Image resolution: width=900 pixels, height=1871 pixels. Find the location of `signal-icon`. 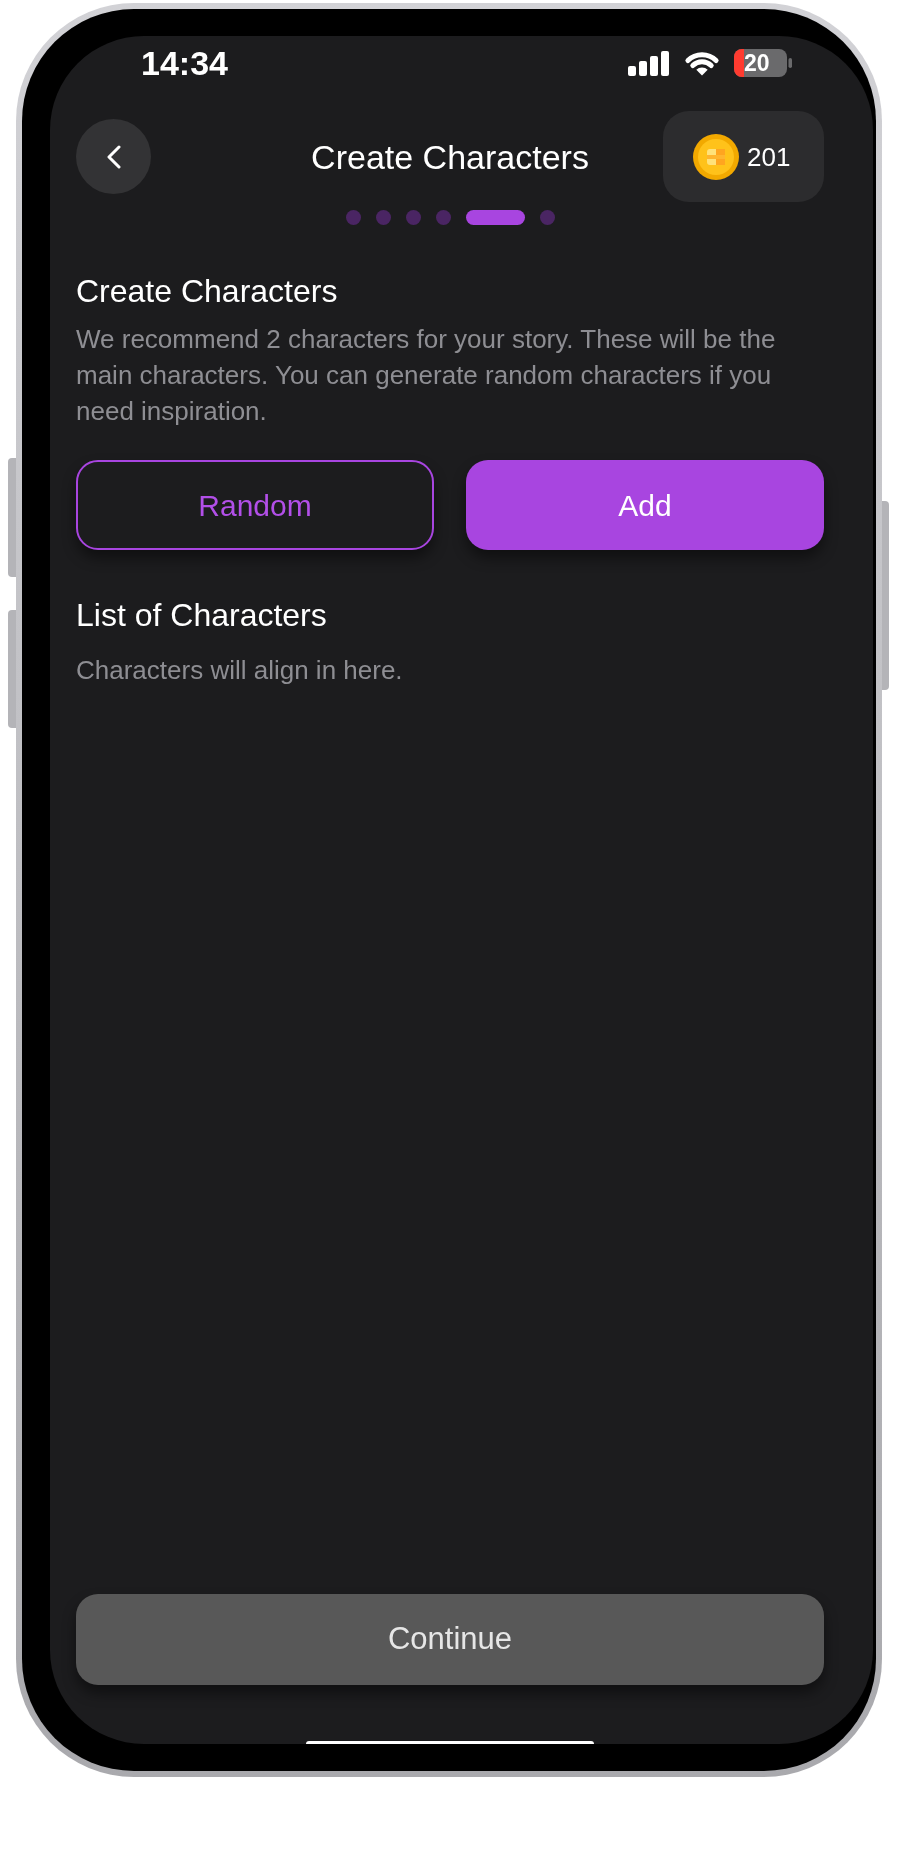

signal-icon is located at coordinates (649, 63).